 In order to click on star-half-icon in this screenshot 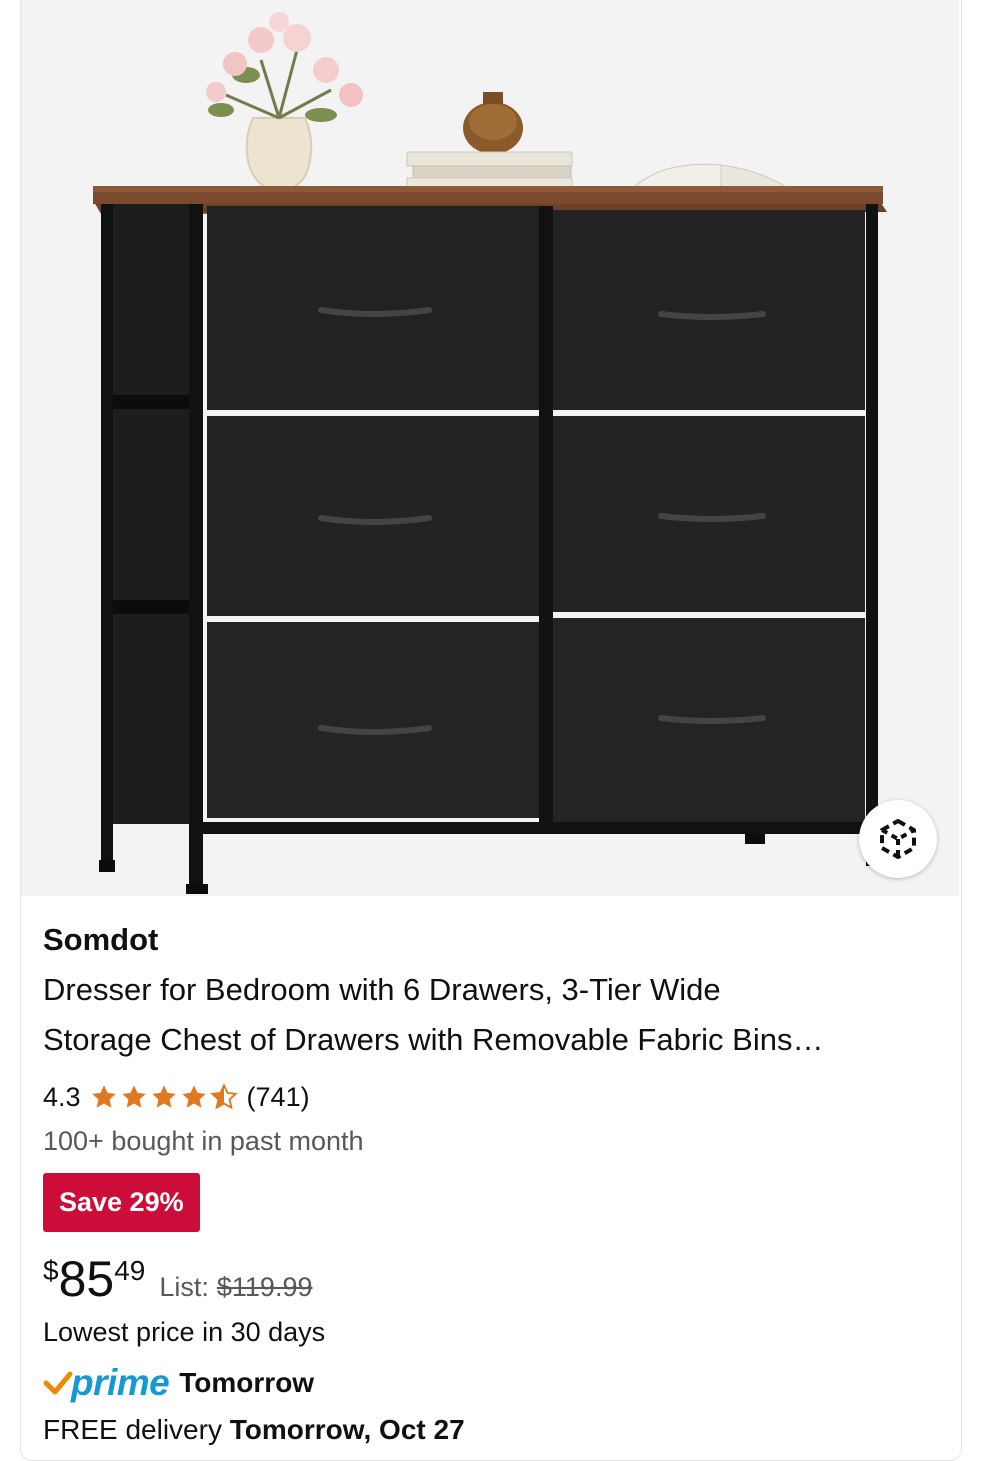, I will do `click(223, 1096)`.